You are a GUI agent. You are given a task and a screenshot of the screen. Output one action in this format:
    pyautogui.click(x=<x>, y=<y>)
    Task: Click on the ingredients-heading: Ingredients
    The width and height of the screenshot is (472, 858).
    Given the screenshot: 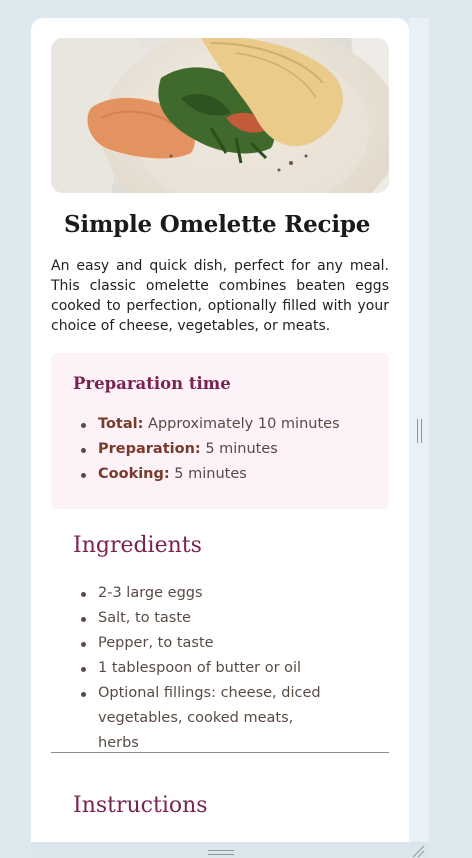 What is the action you would take?
    pyautogui.click(x=137, y=545)
    